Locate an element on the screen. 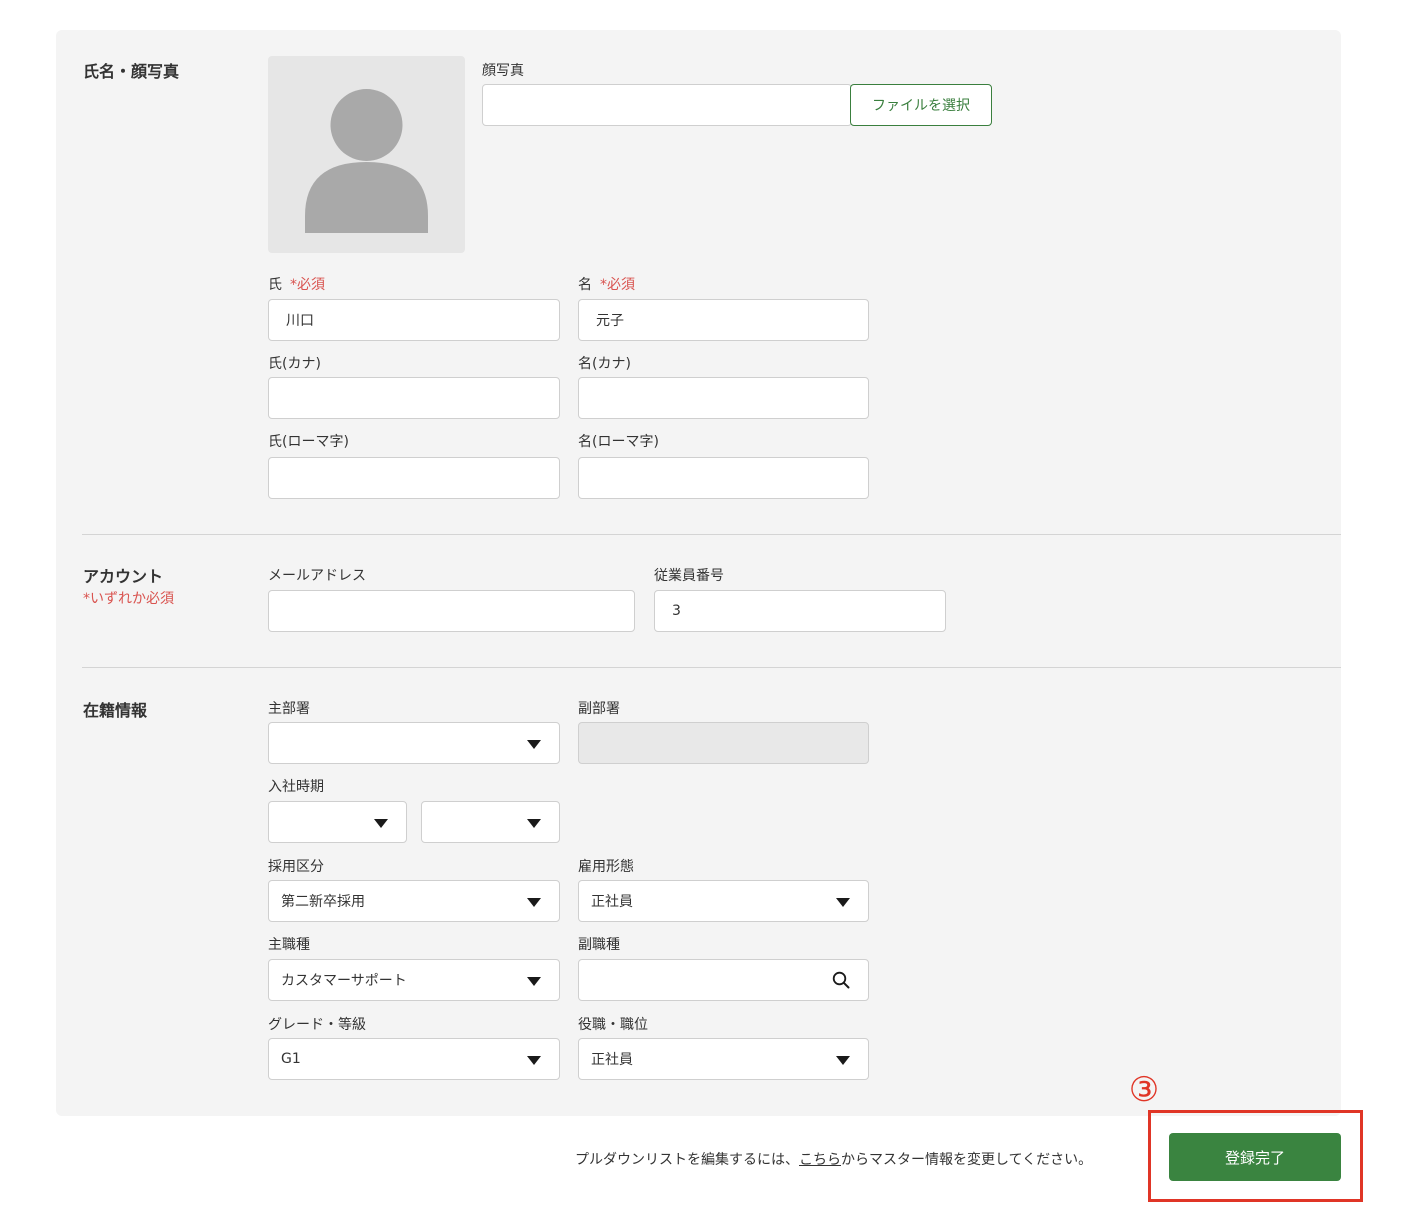 The height and width of the screenshot is (1230, 1416). search-icon is located at coordinates (841, 980).